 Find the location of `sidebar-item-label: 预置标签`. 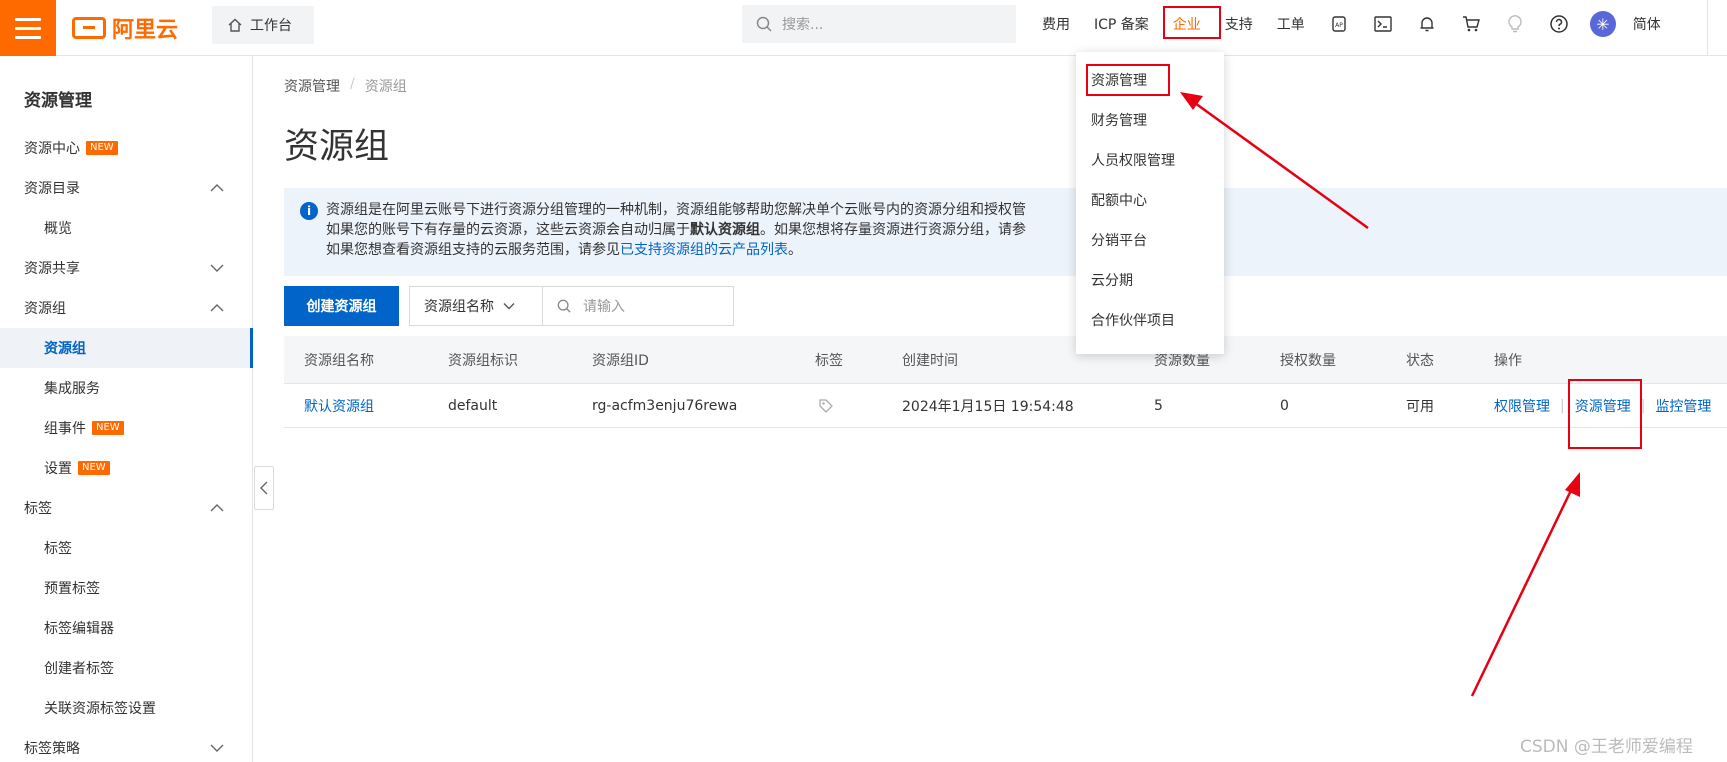

sidebar-item-label: 预置标签 is located at coordinates (72, 589).